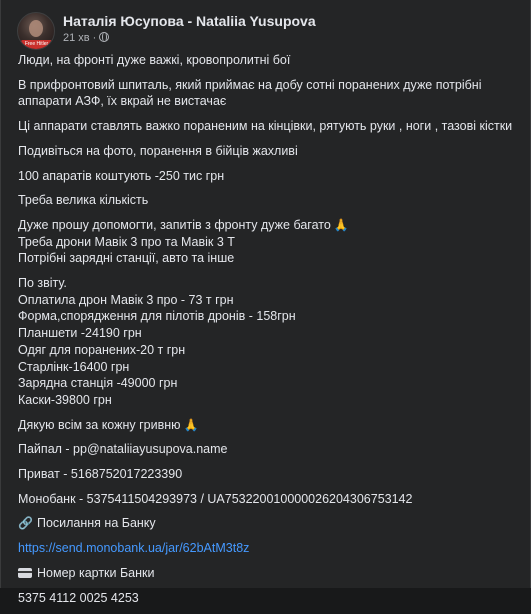  Describe the element at coordinates (270, 474) in the screenshot. I see `paragraph: Приват - 5168752017223390` at that location.